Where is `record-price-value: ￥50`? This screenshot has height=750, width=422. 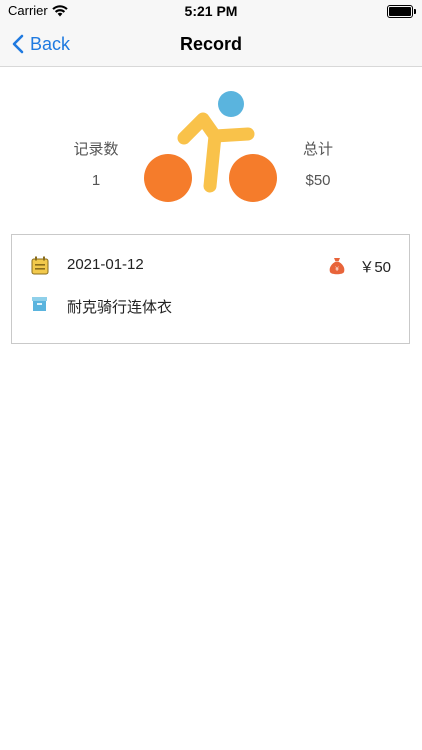 record-price-value: ￥50 is located at coordinates (375, 267).